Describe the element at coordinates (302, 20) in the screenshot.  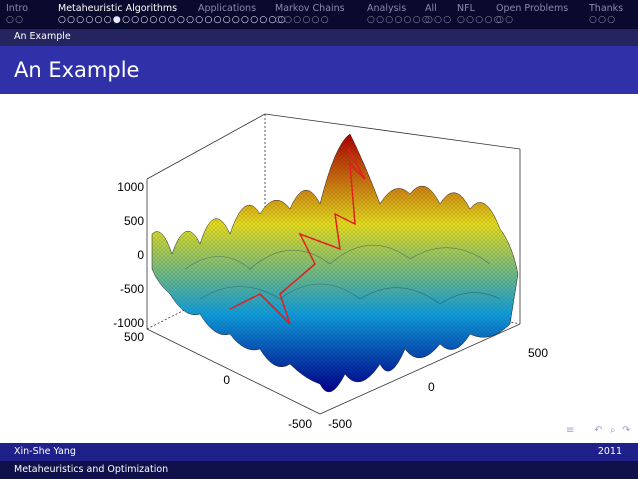
I see `nav-dots-markov-chains: ○○○○○○` at that location.